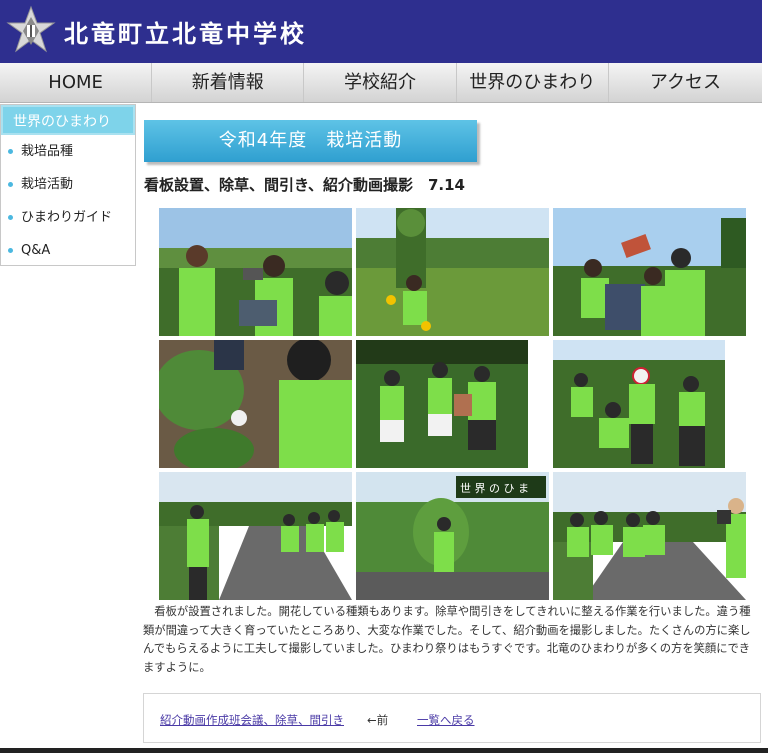 This screenshot has height=753, width=768. Describe the element at coordinates (185, 31) in the screenshot. I see `site-title: 北竜町立北竜中学校` at that location.